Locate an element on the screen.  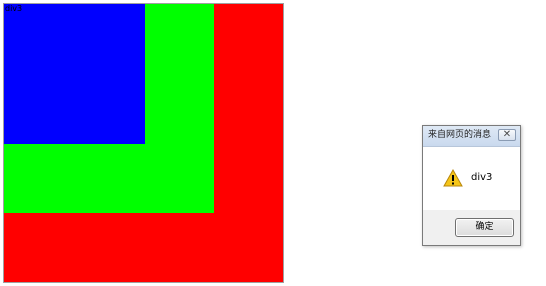
div3-blue-box: div3 is located at coordinates (74, 74).